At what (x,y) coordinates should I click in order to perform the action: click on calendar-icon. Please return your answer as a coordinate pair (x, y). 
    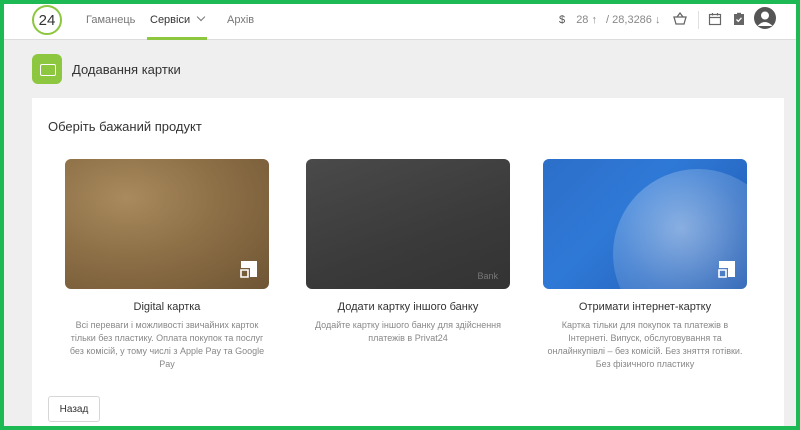
    Looking at the image, I should click on (715, 19).